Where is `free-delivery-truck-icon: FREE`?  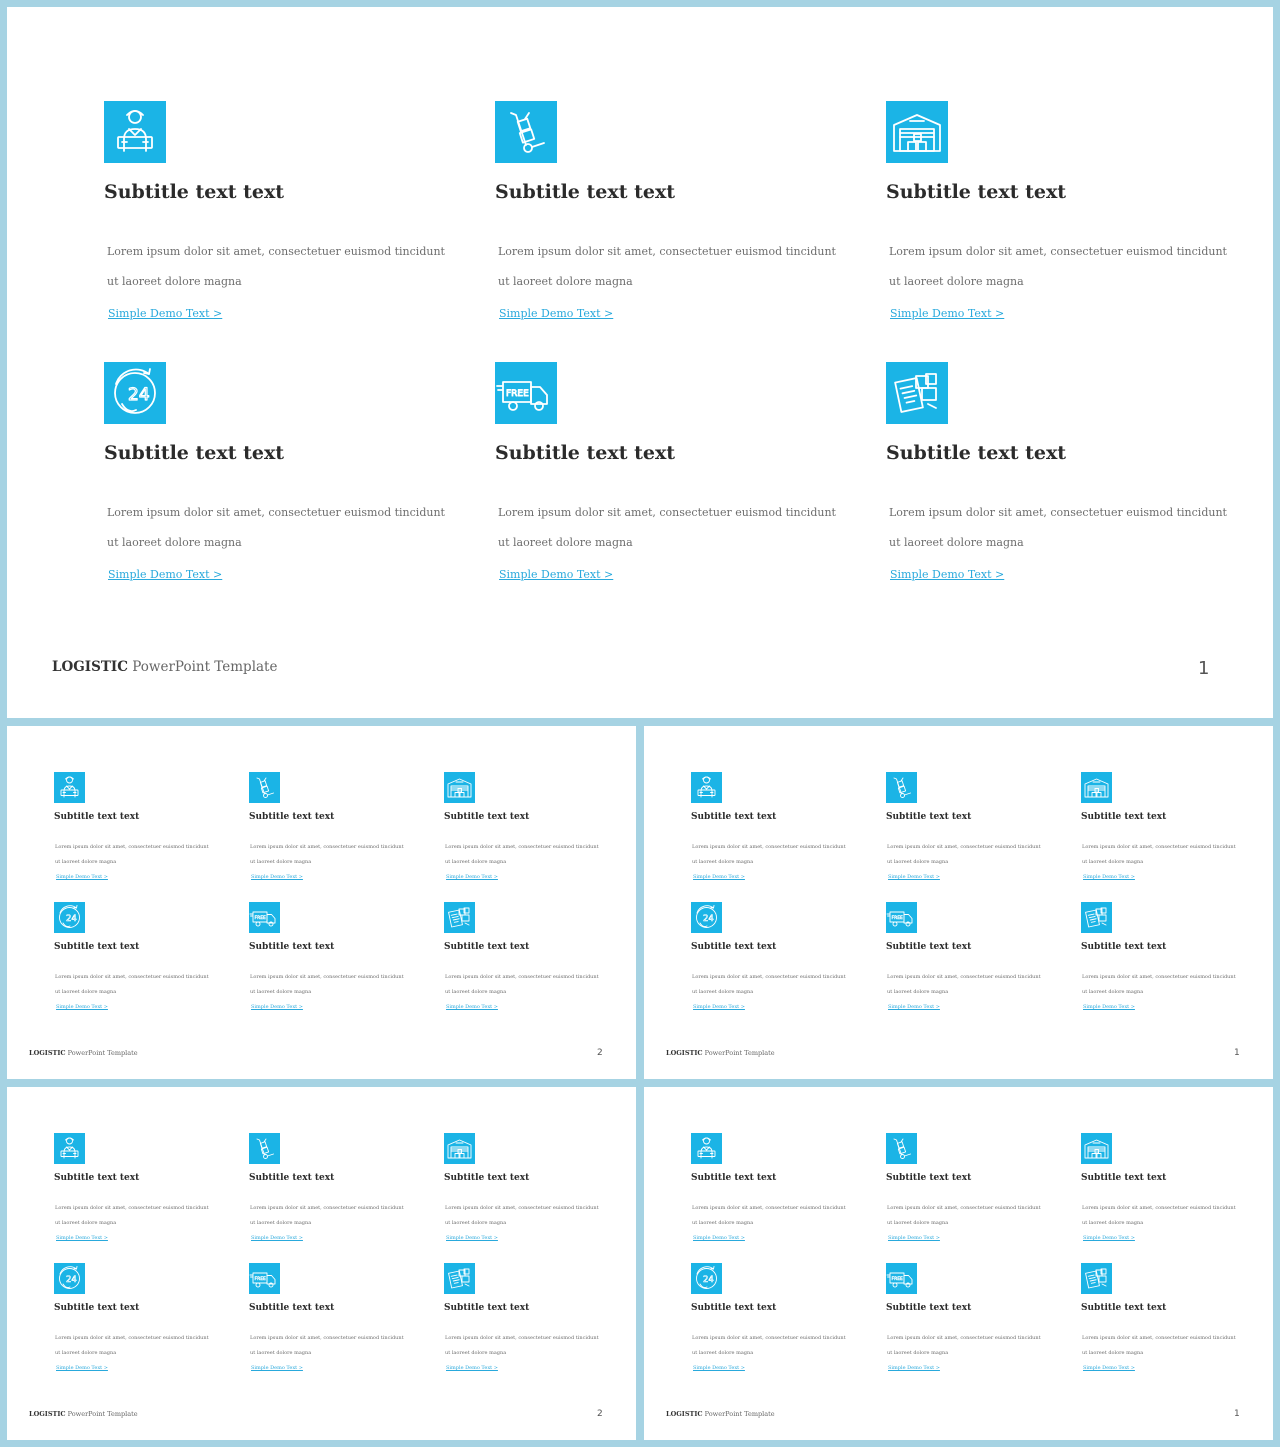 free-delivery-truck-icon: FREE is located at coordinates (264, 1278).